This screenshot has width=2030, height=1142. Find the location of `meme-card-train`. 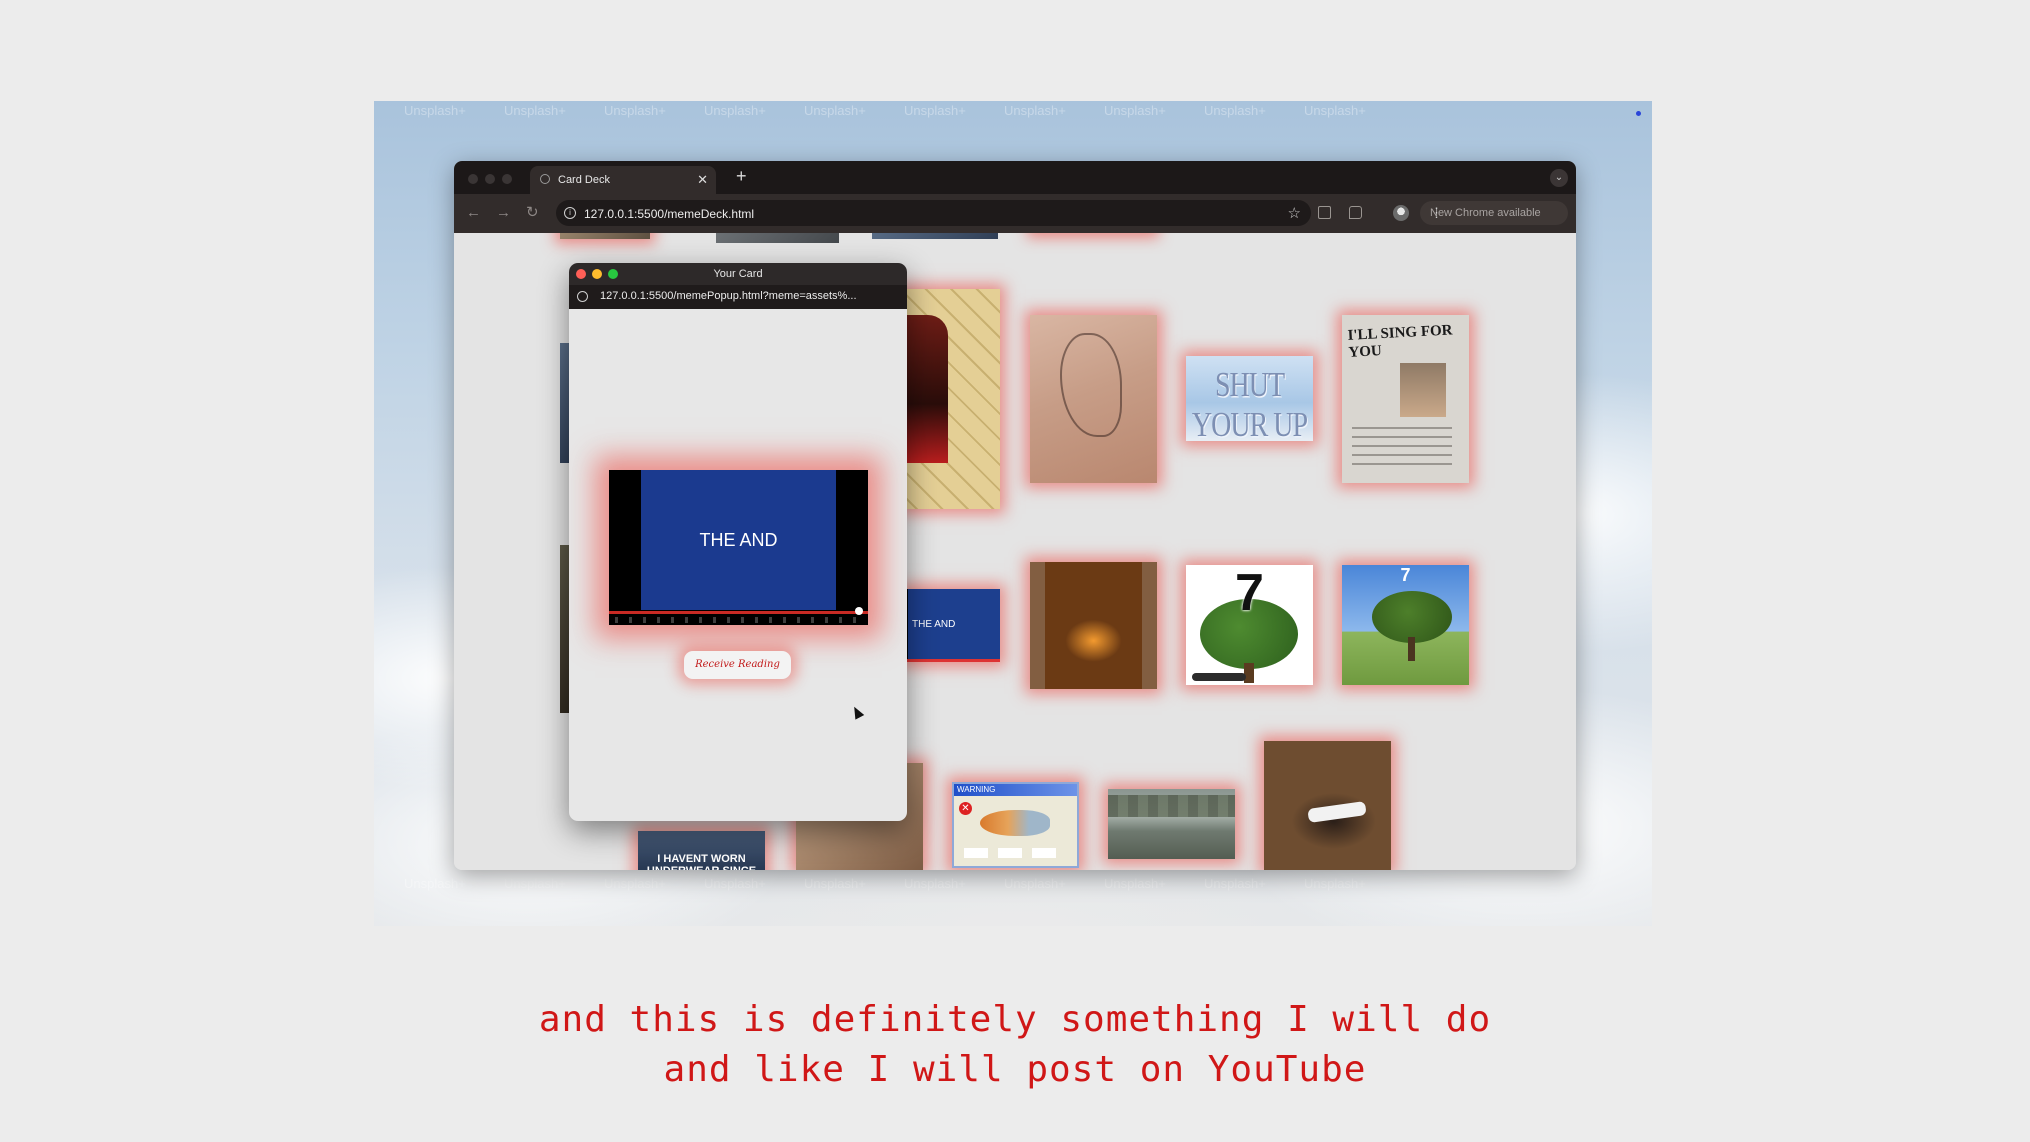

meme-card-train is located at coordinates (1093, 625).